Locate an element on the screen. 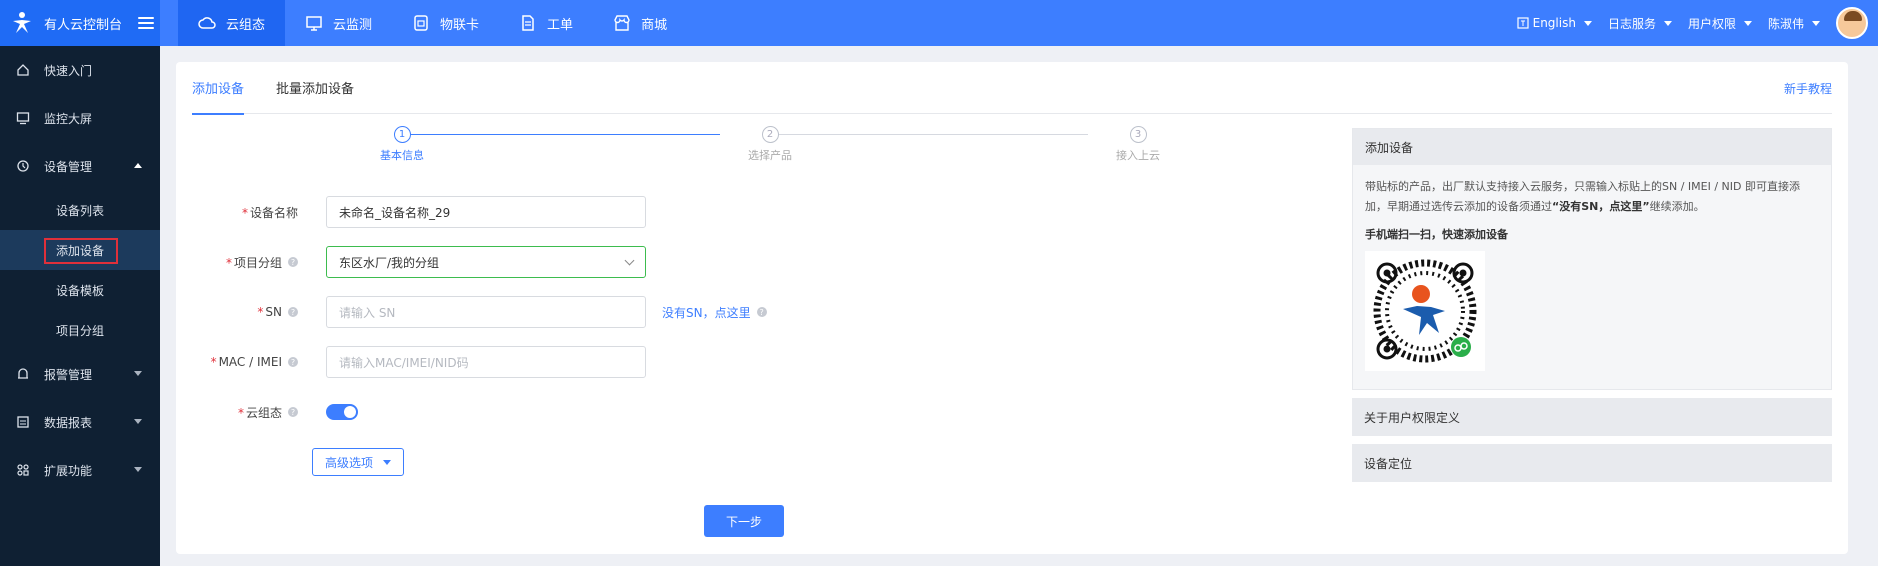 This screenshot has width=1878, height=566. log-service-menu: 日志服务 is located at coordinates (1640, 23).